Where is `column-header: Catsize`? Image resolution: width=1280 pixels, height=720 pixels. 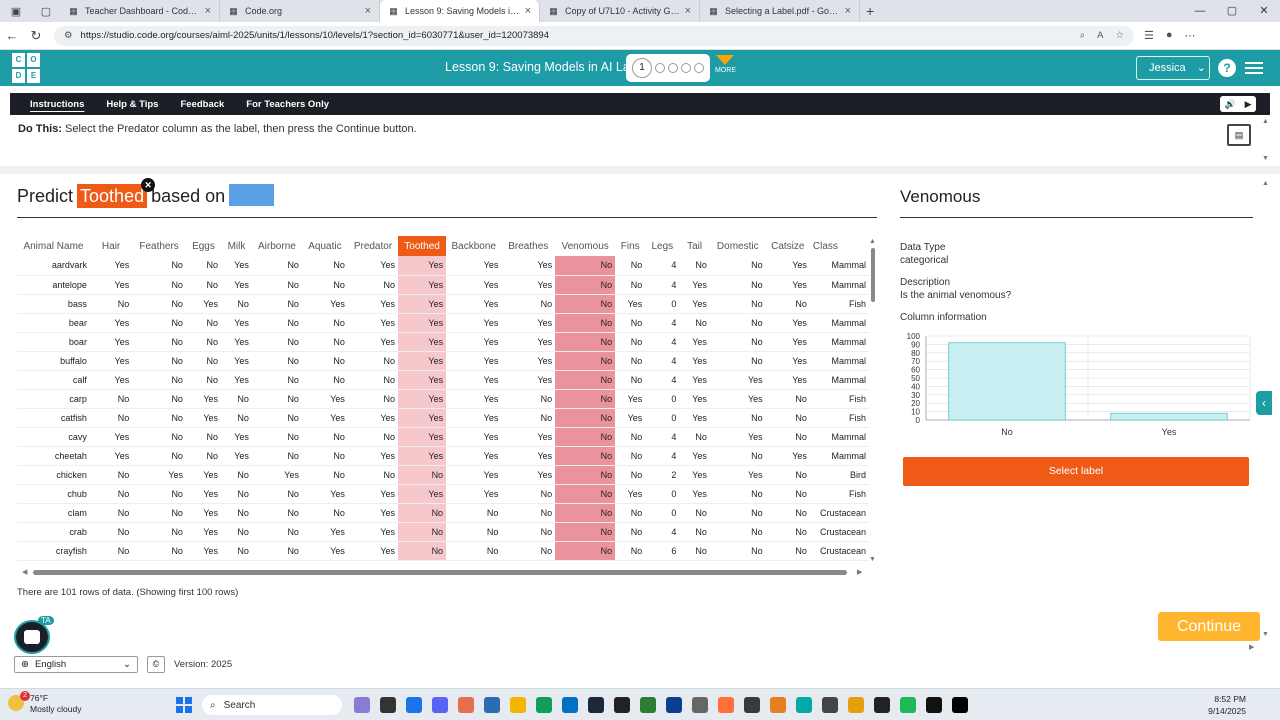
column-header: Catsize is located at coordinates (788, 246).